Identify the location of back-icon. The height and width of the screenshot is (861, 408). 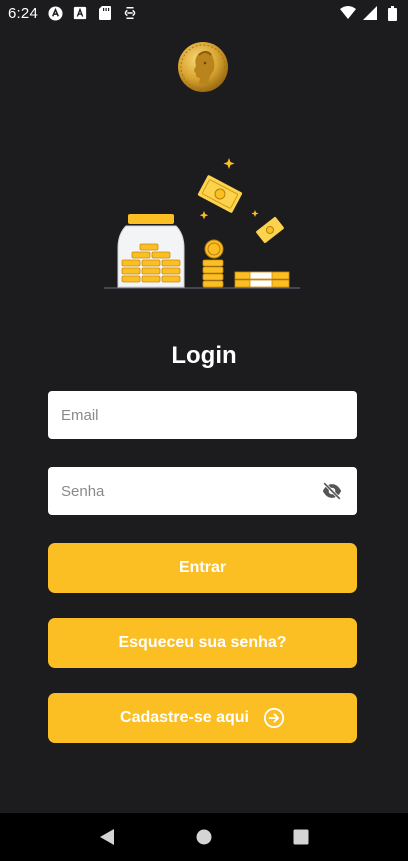
(107, 837).